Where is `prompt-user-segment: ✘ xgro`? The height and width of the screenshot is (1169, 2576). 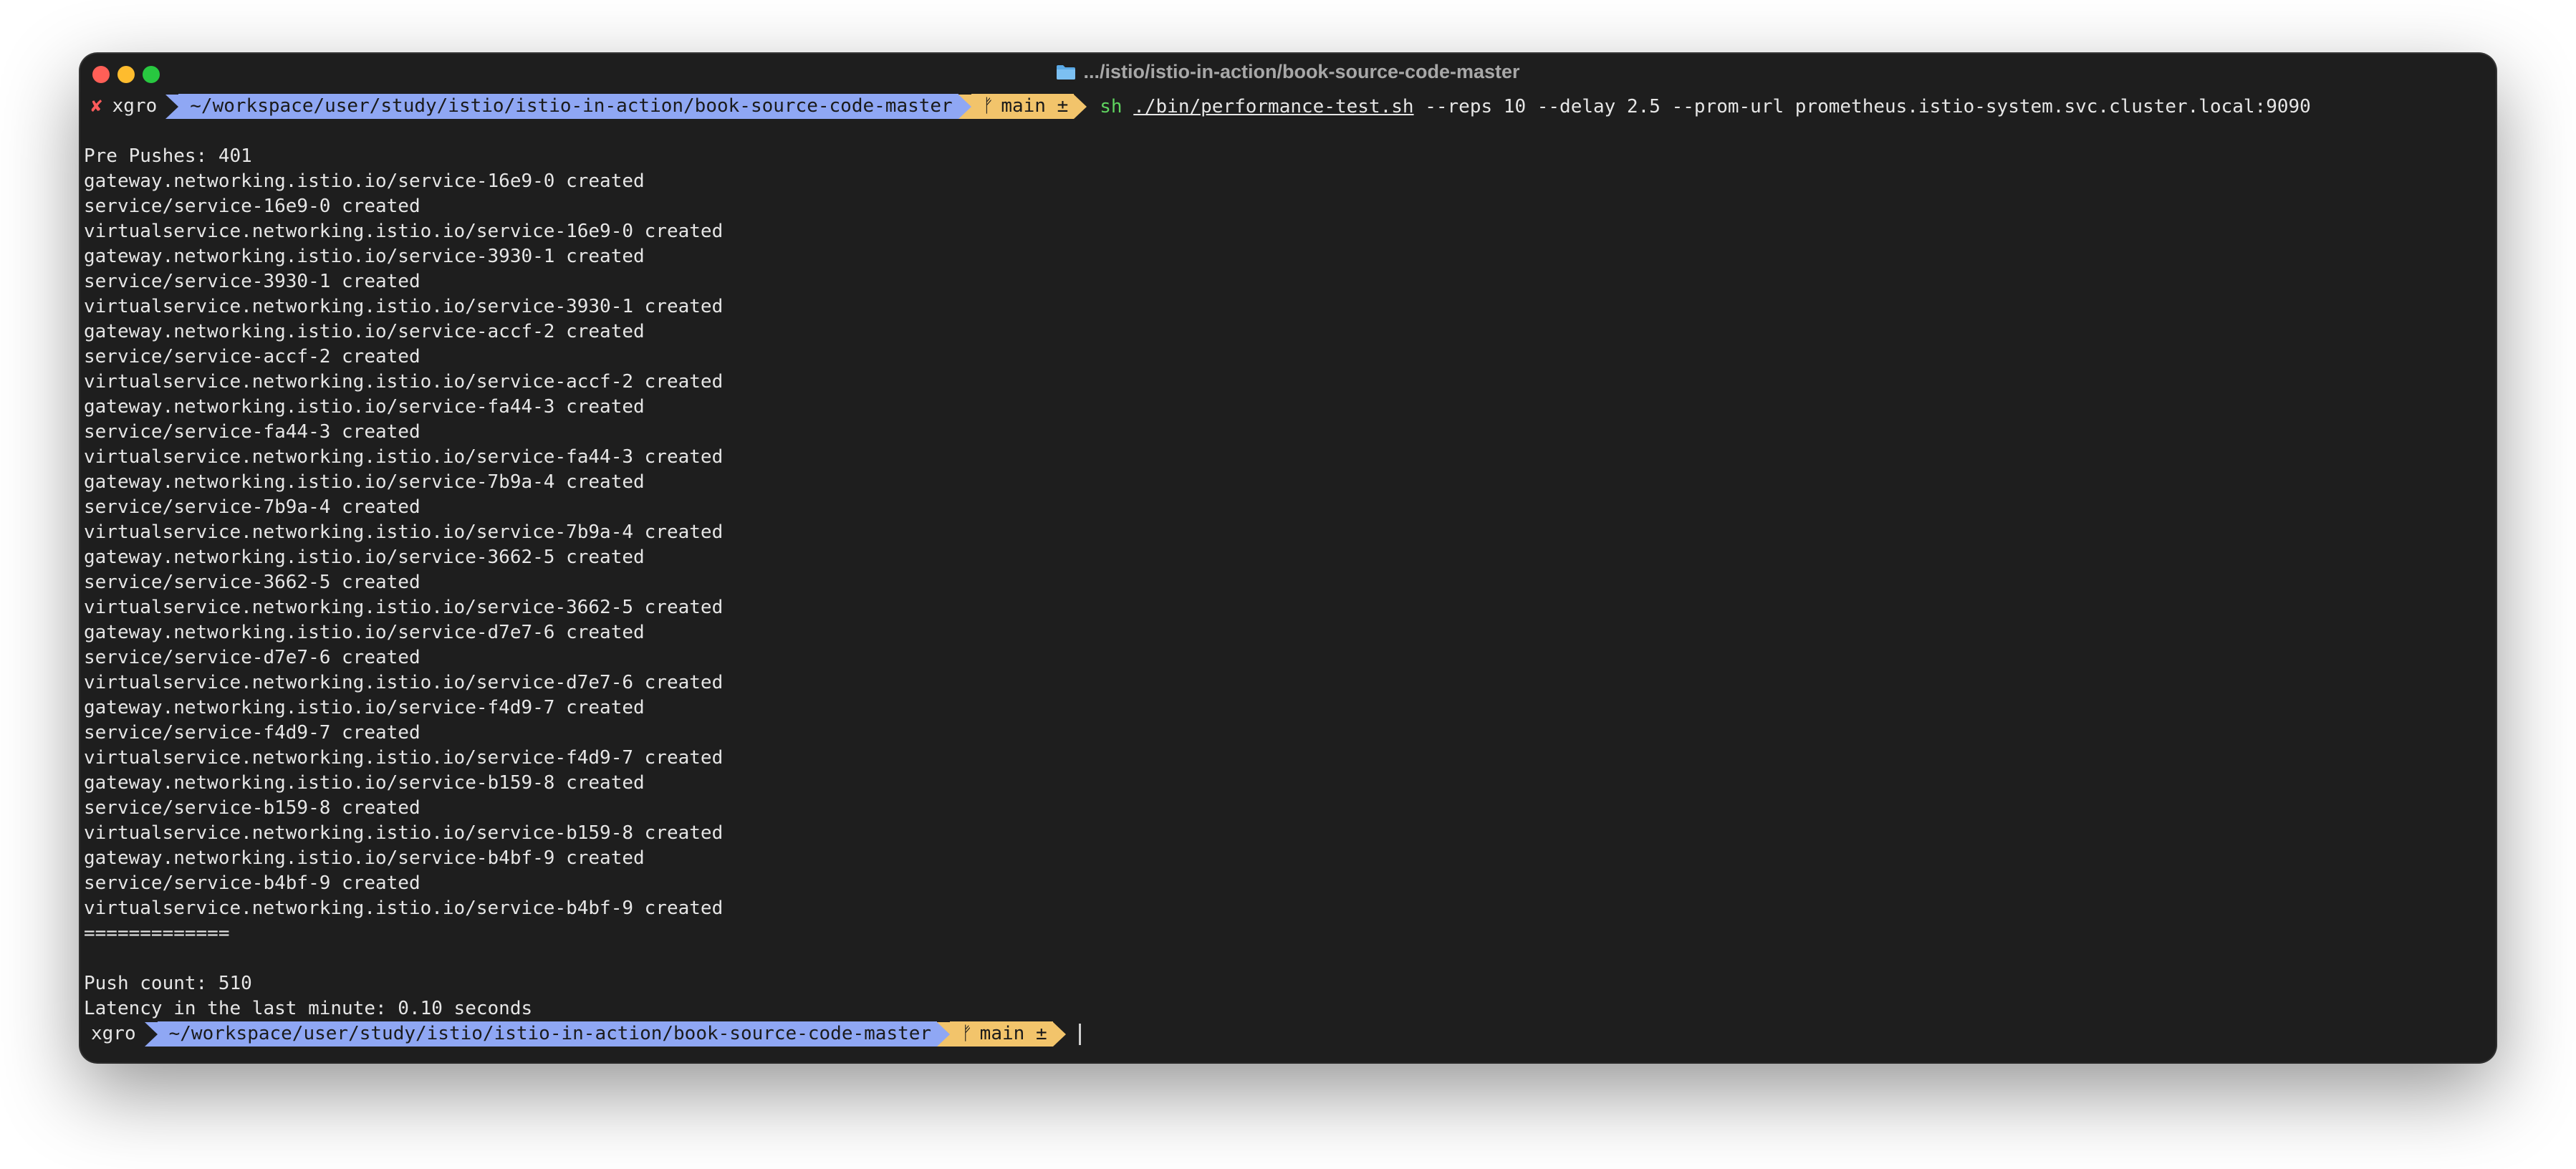 prompt-user-segment: ✘ xgro is located at coordinates (124, 107).